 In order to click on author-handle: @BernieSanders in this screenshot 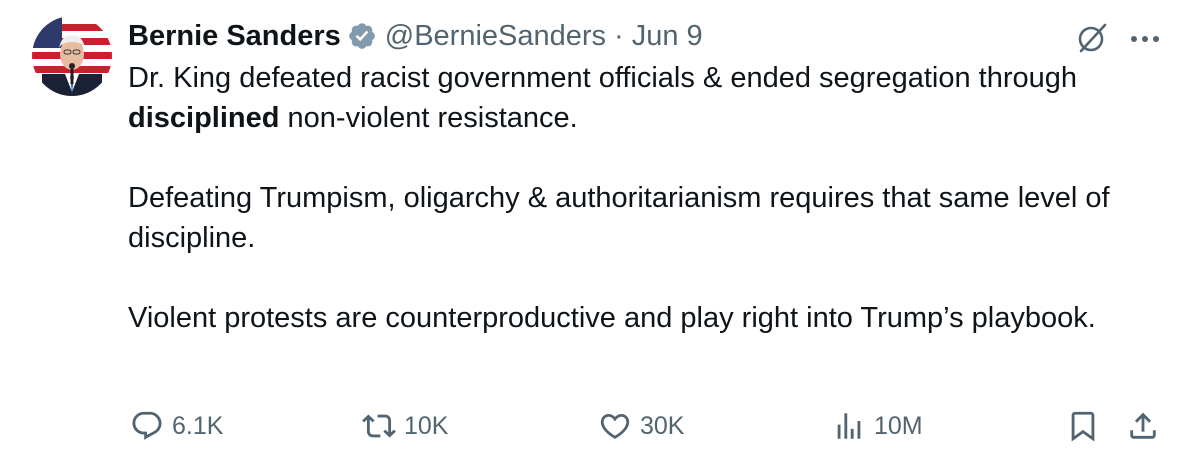, I will do `click(495, 36)`.